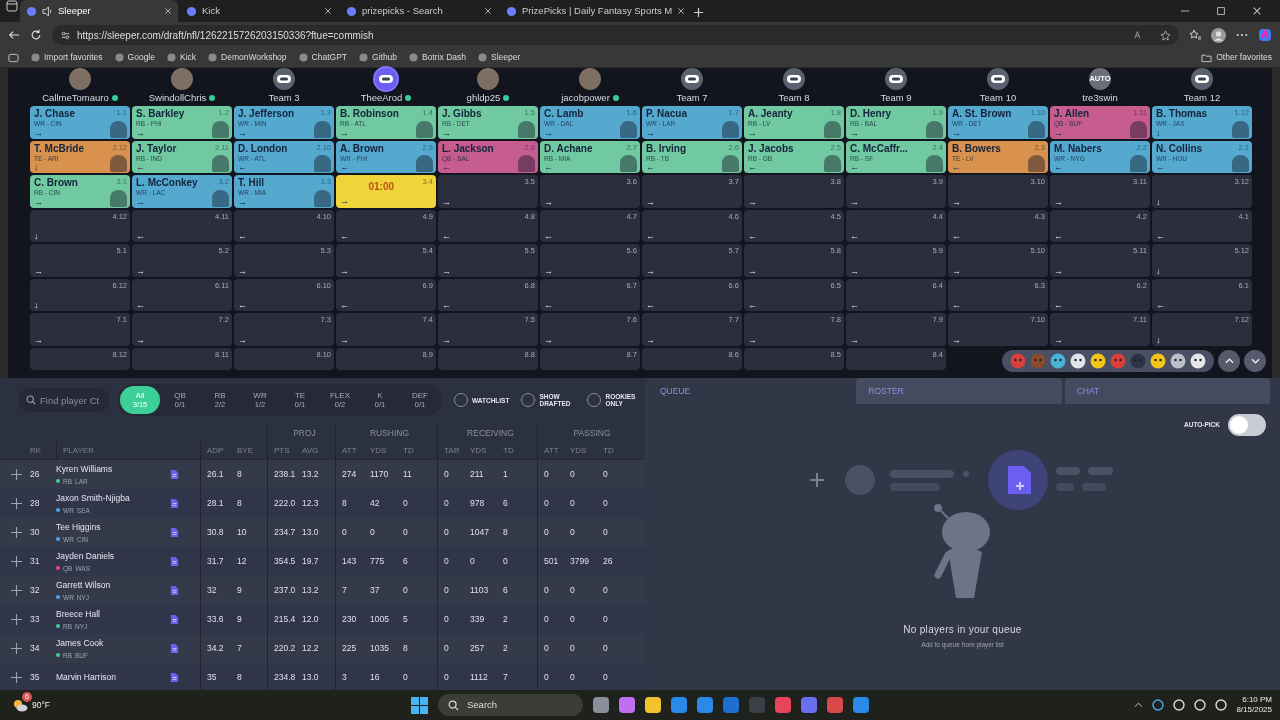 This screenshot has width=1280, height=720. What do you see at coordinates (284, 98) in the screenshot?
I see `team-name: Team 3` at bounding box center [284, 98].